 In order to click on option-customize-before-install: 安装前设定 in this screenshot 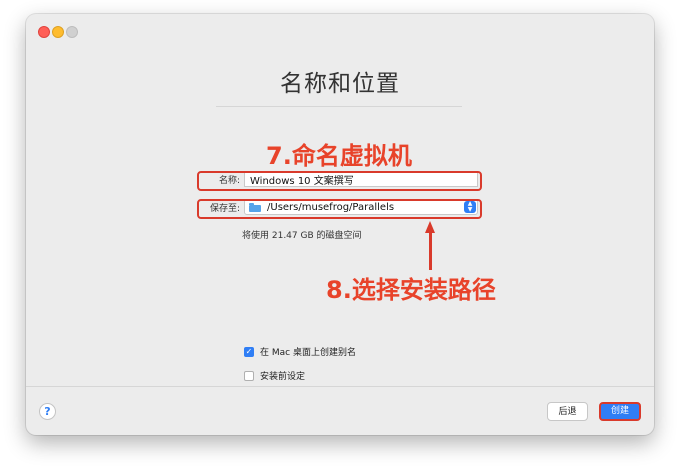, I will do `click(274, 375)`.